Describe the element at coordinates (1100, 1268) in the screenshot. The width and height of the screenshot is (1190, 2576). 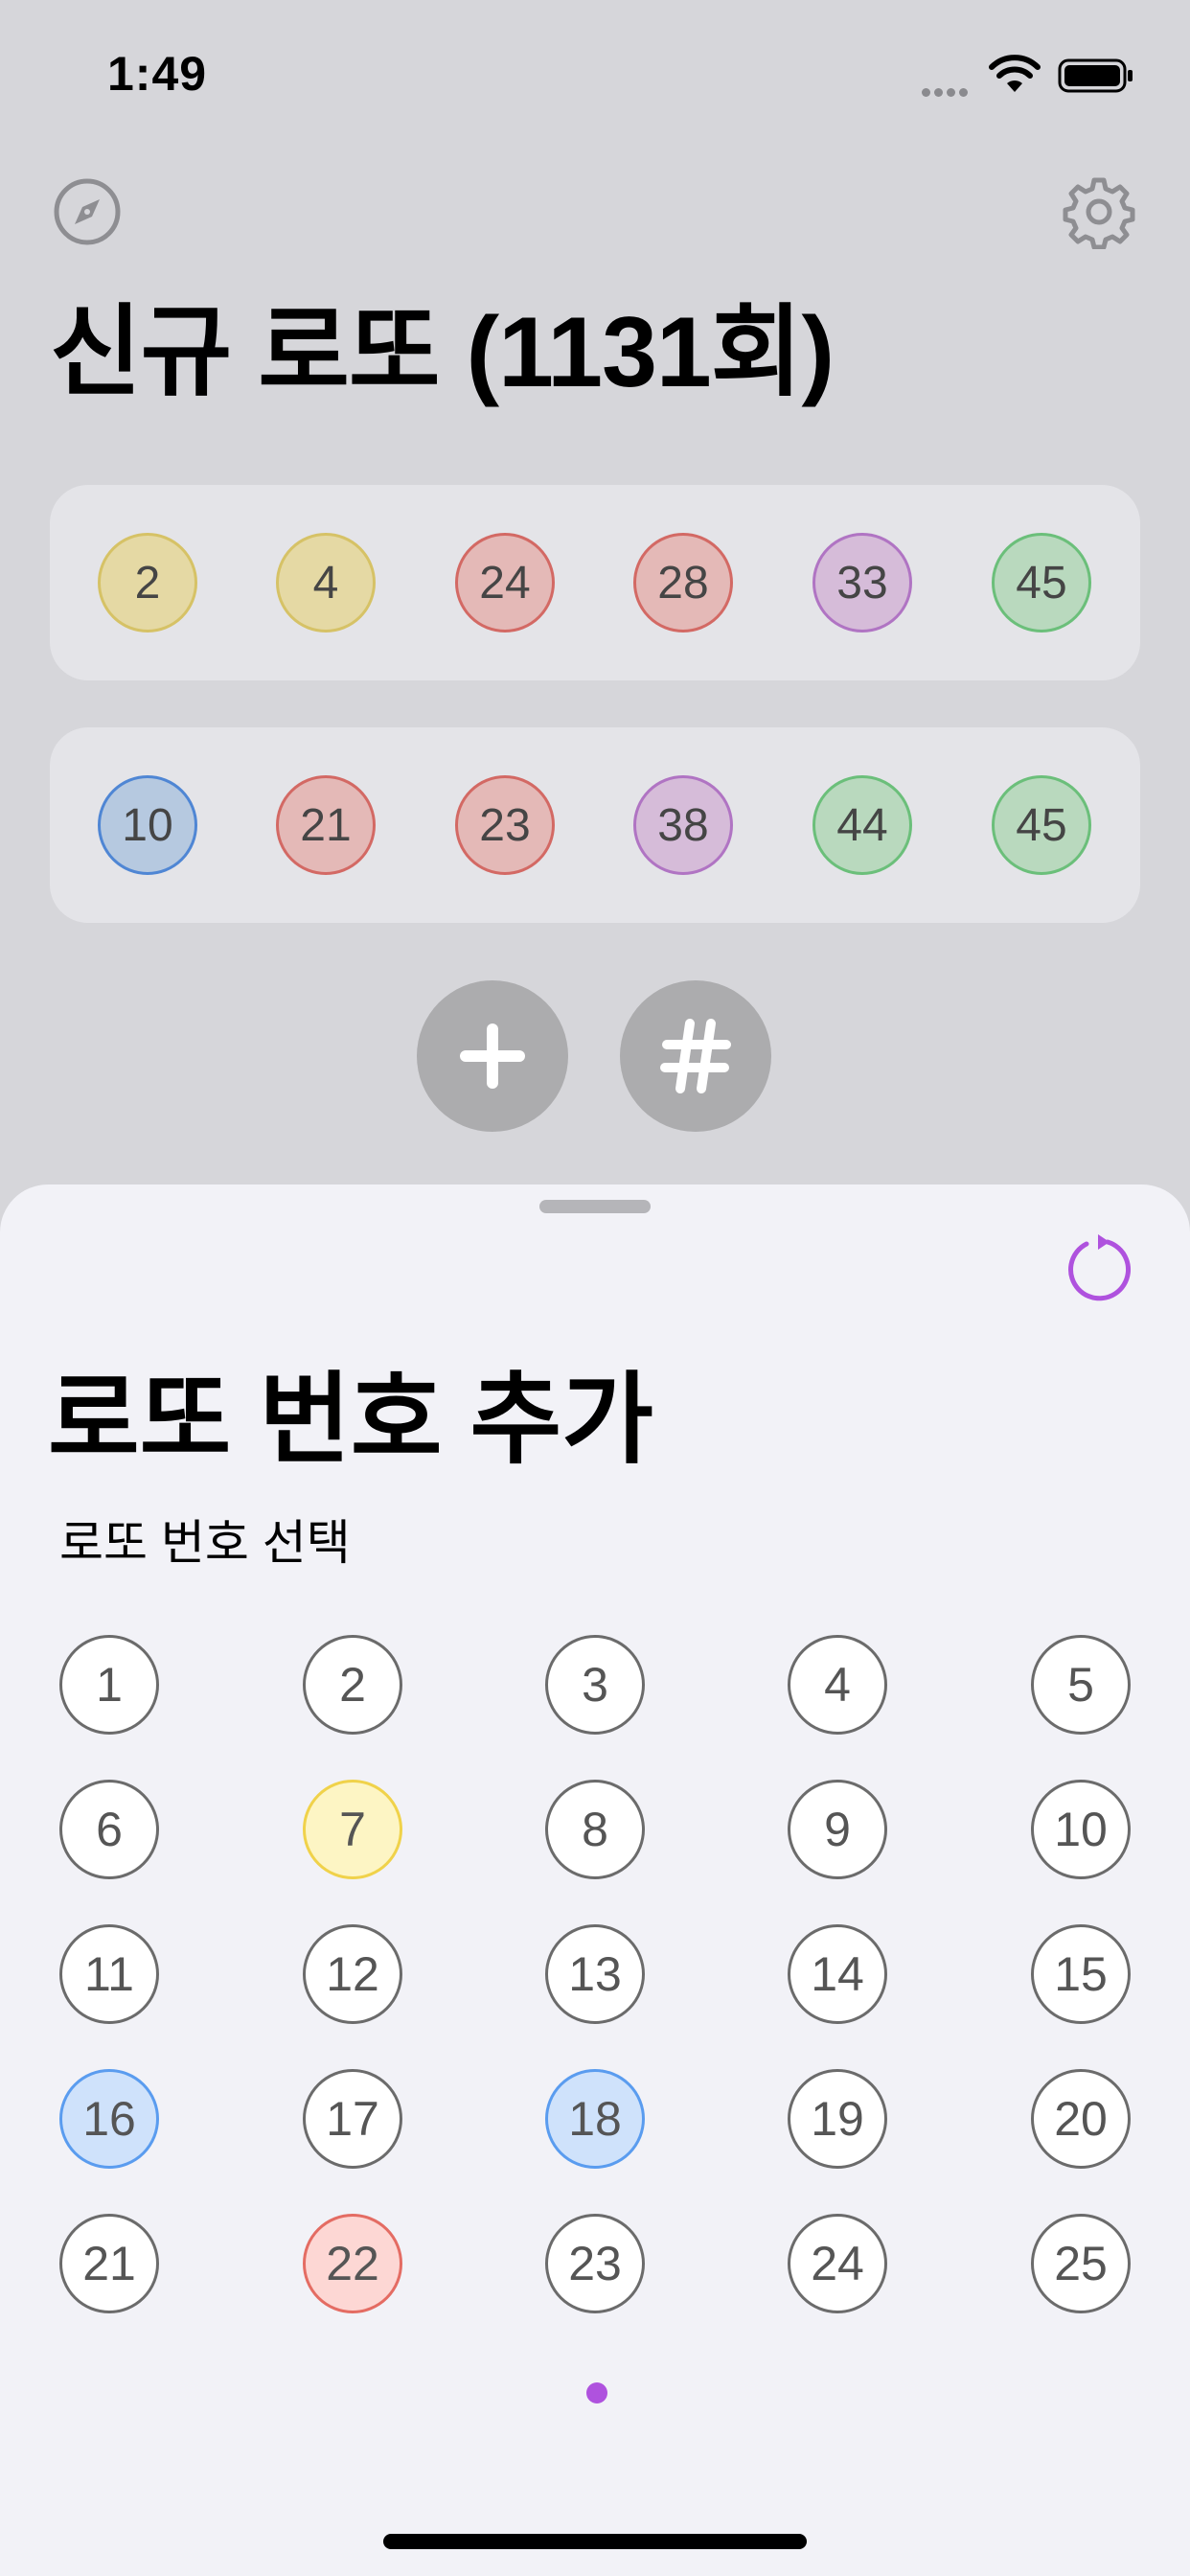
I see `refresh-icon` at that location.